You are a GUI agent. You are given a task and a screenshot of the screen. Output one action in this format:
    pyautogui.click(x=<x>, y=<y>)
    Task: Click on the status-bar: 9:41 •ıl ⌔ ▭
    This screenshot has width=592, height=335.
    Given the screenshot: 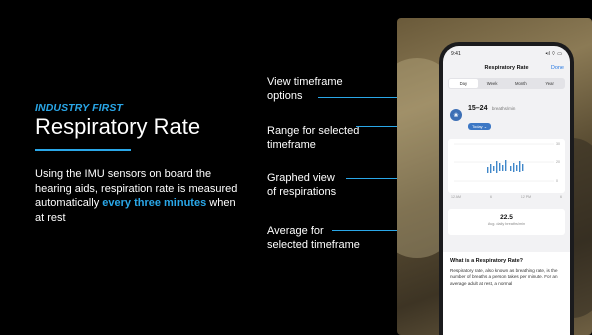 What is the action you would take?
    pyautogui.click(x=506, y=54)
    